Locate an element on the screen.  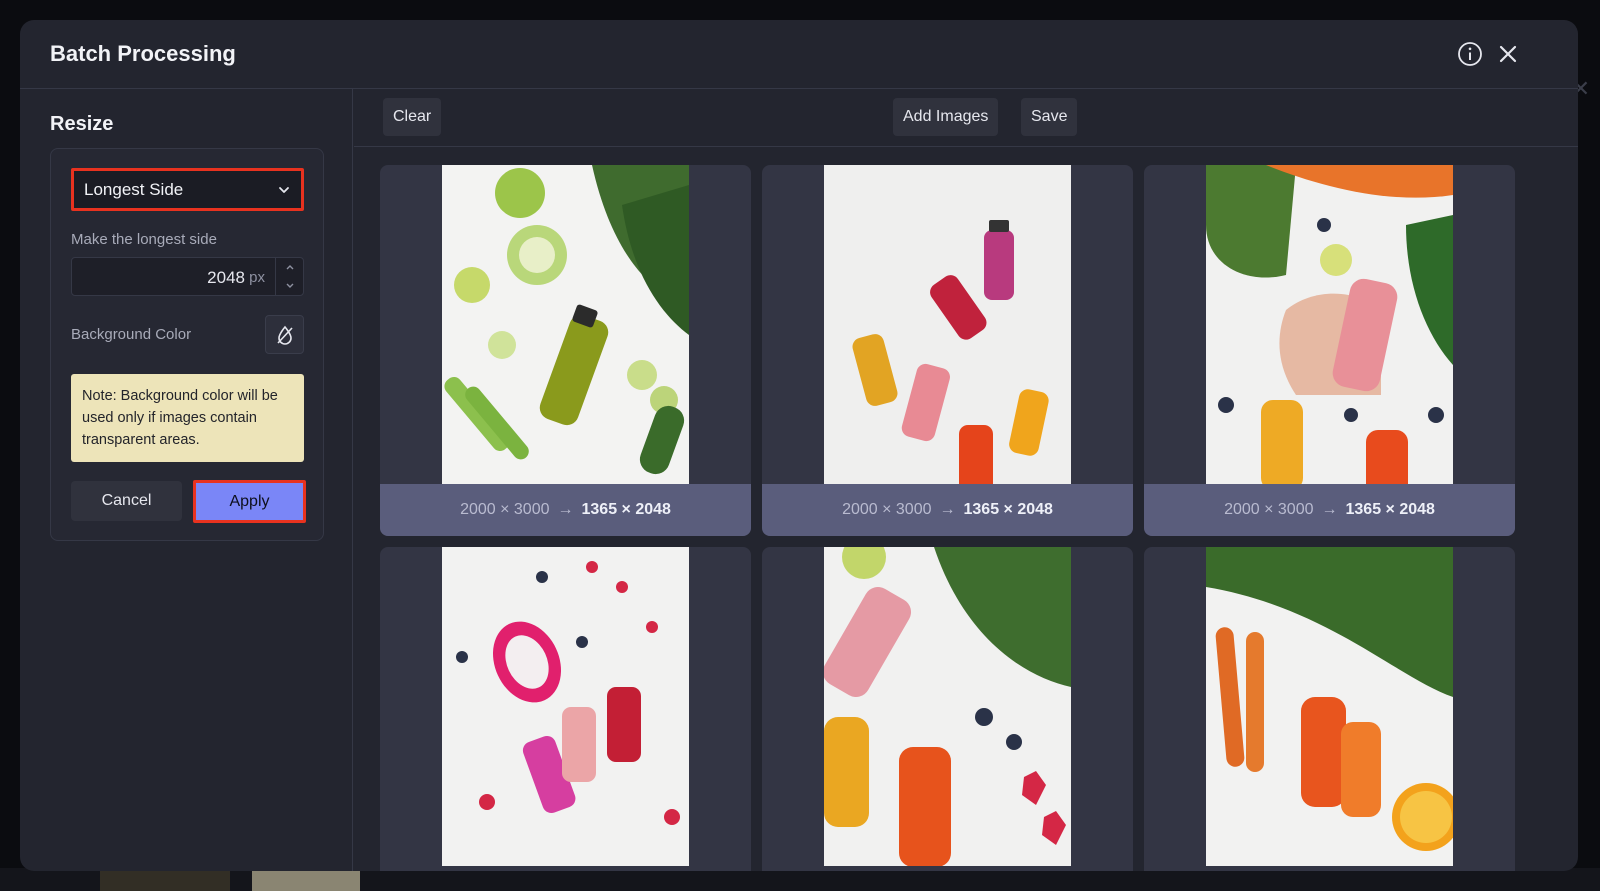
modal-title: Batch Processing is located at coordinates (143, 53).